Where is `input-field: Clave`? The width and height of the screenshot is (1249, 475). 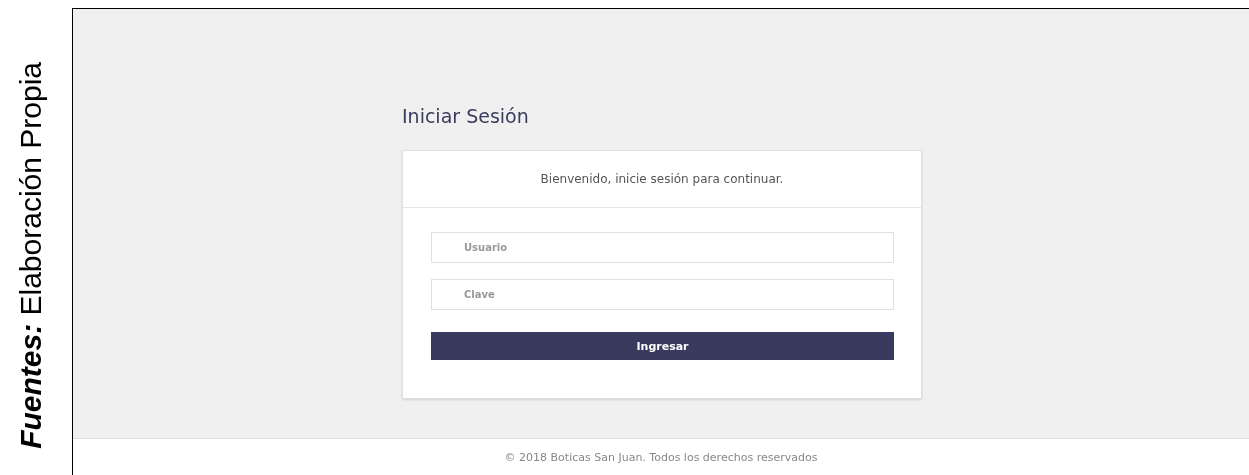 input-field: Clave is located at coordinates (662, 294).